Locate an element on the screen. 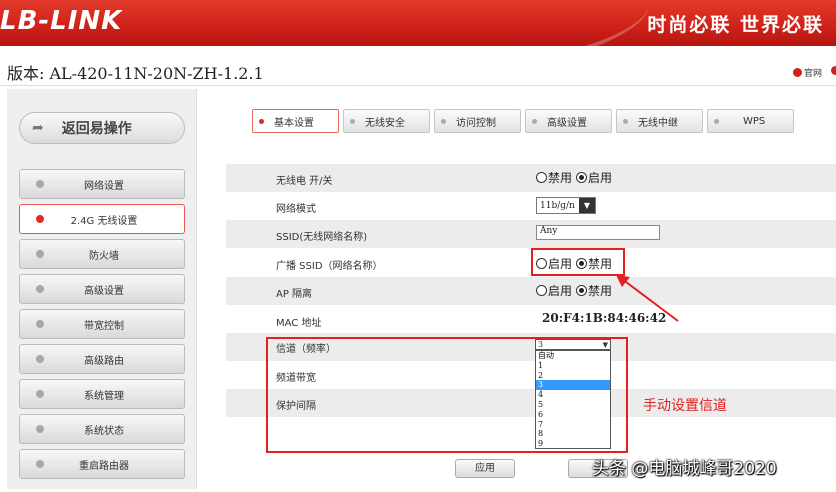 This screenshot has height=492, width=836. version-bar: 版本: AL-420-11N-20N-ZH-1.2.1 官网 is located at coordinates (418, 66).